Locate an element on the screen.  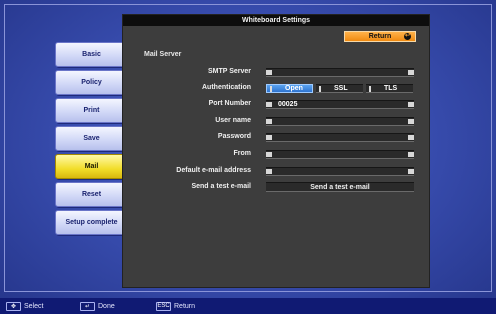
tab-reset: Reset is located at coordinates (91, 194).